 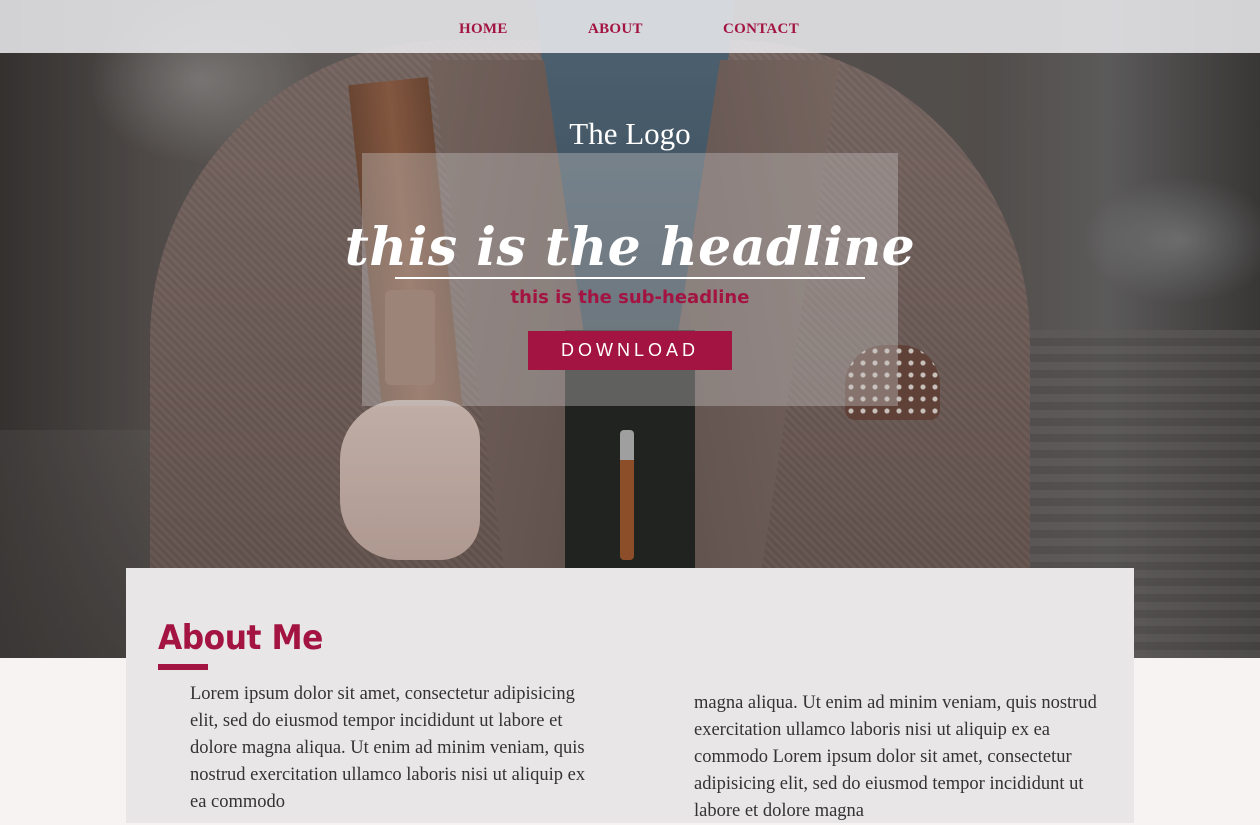 What do you see at coordinates (630, 278) in the screenshot?
I see `headline-underline` at bounding box center [630, 278].